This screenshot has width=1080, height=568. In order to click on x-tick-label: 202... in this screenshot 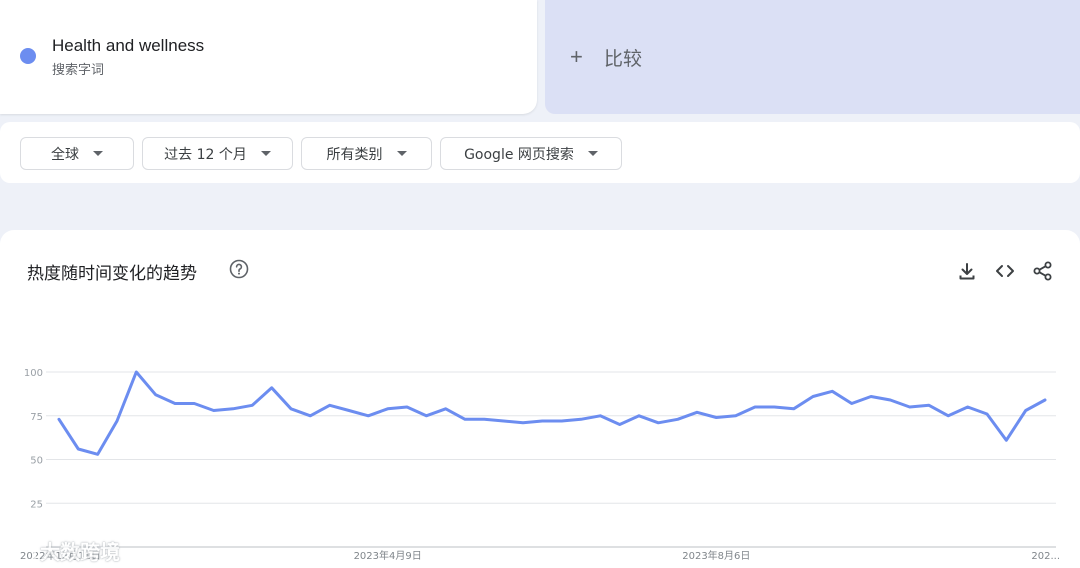, I will do `click(1045, 556)`.